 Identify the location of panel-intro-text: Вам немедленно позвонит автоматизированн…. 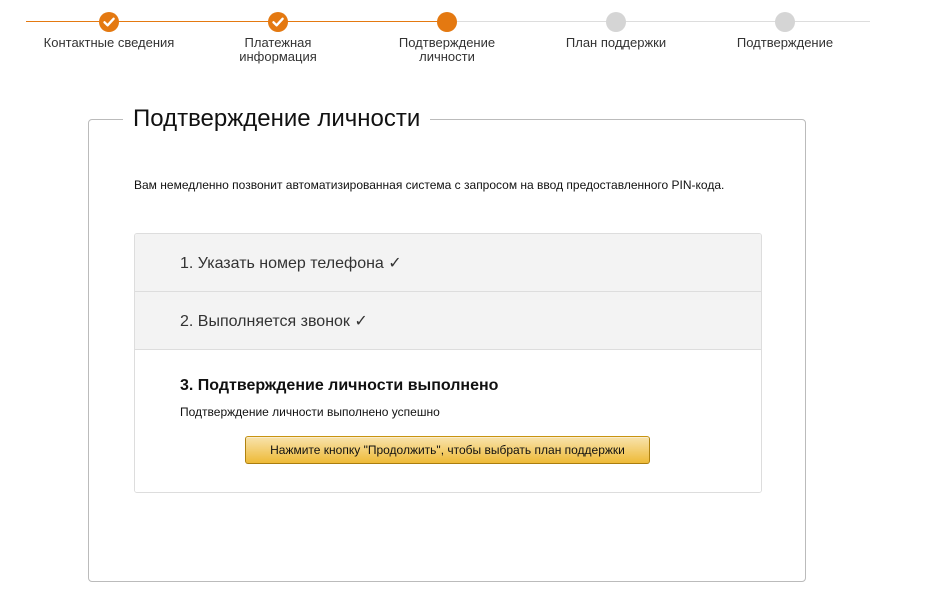
(429, 185).